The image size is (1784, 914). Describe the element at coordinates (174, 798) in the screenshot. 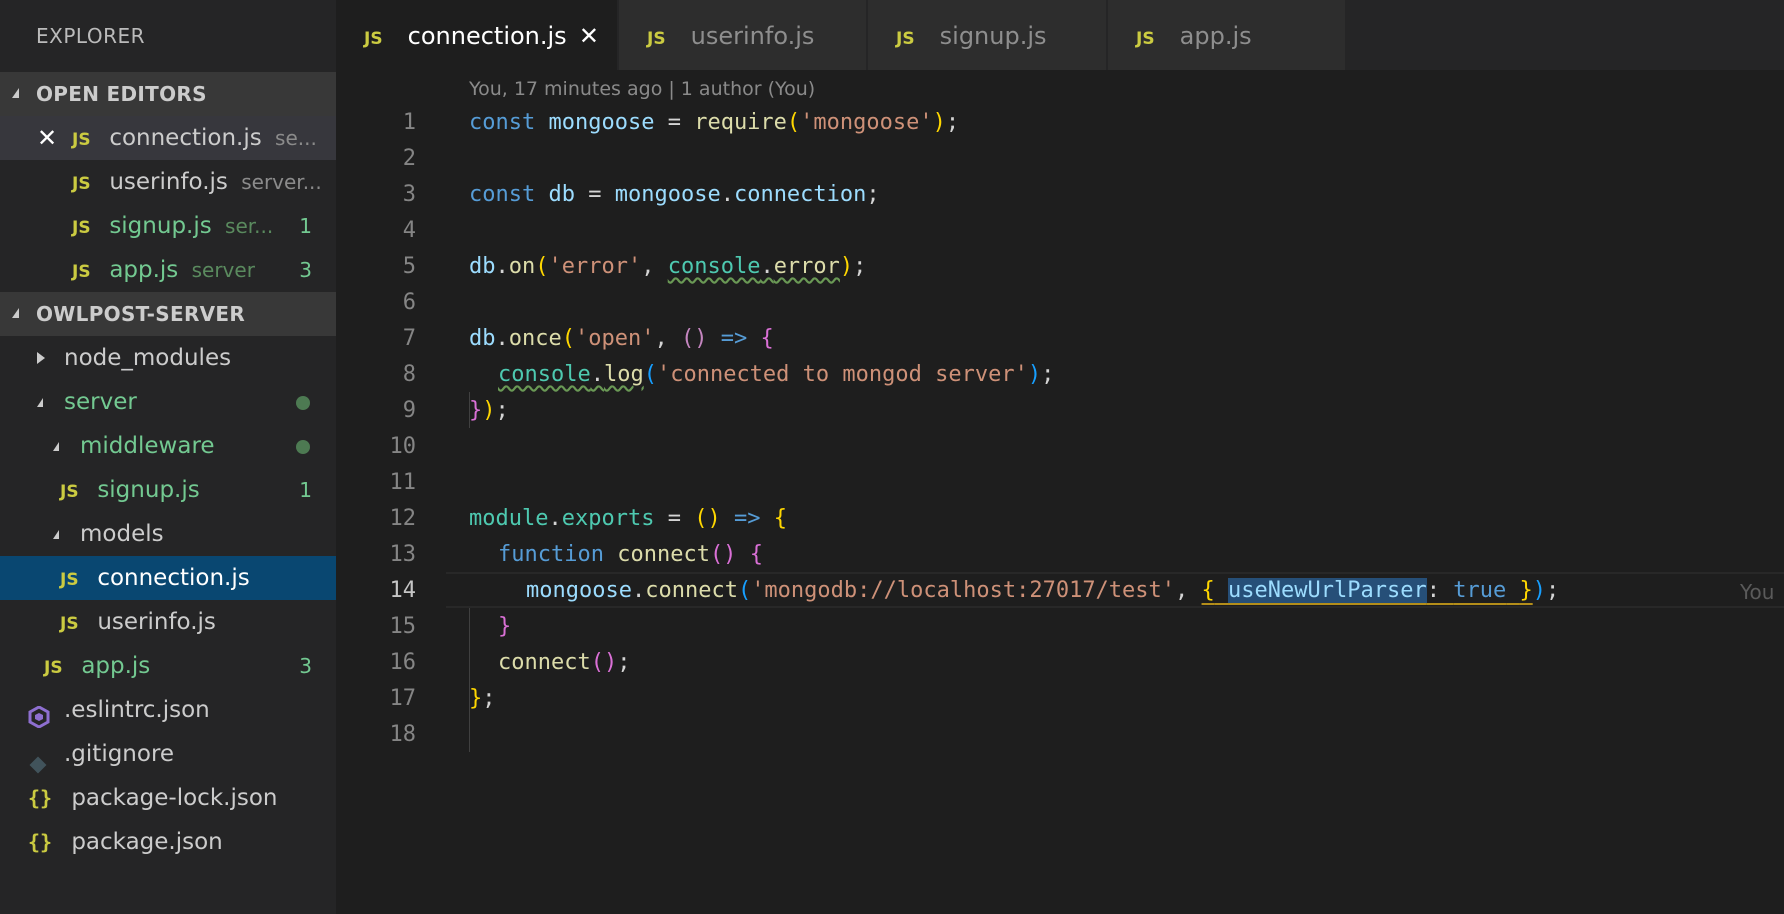

I see `tree-label: package-lock.json` at that location.